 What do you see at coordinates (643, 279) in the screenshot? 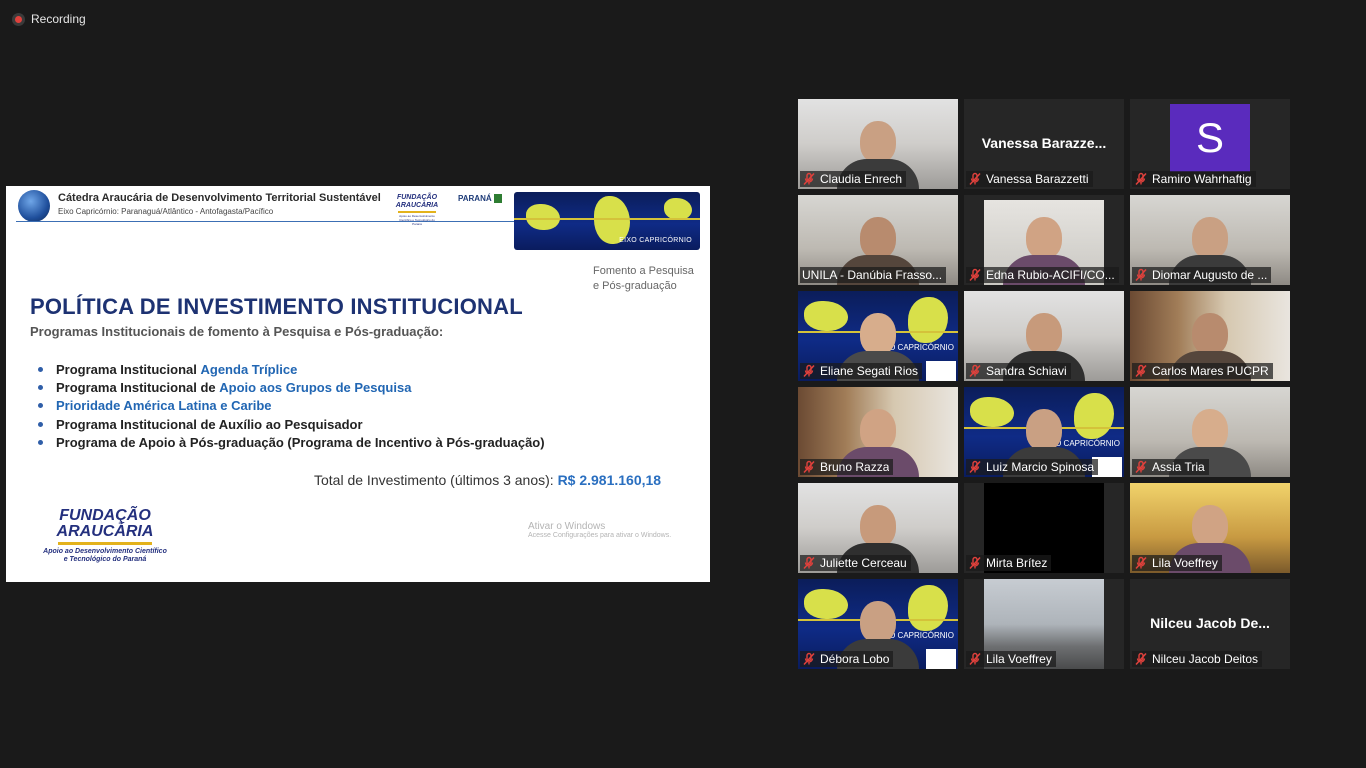
I see `slide-tag: Fomento a Pesquisa e Pós-graduação` at bounding box center [643, 279].